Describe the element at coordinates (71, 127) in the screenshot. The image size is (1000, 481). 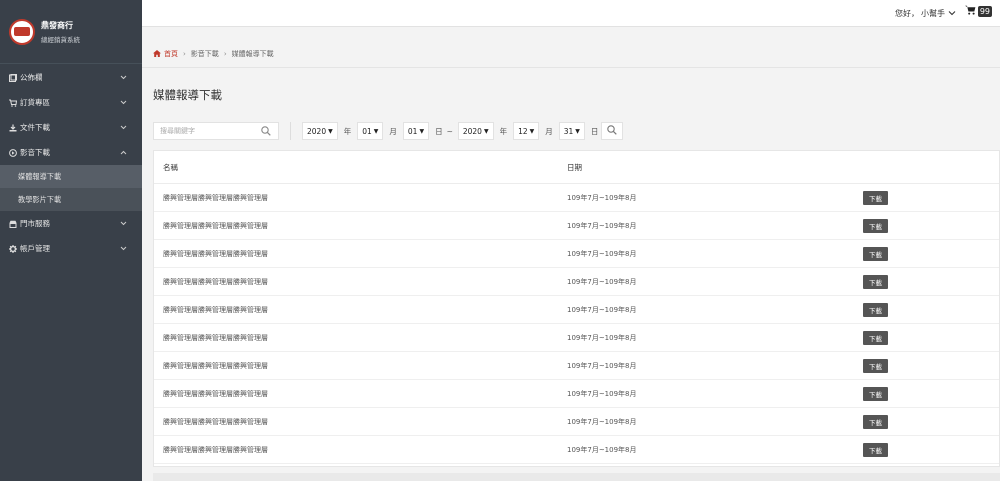
I see `sidebar-item-documents: 文件下載` at that location.